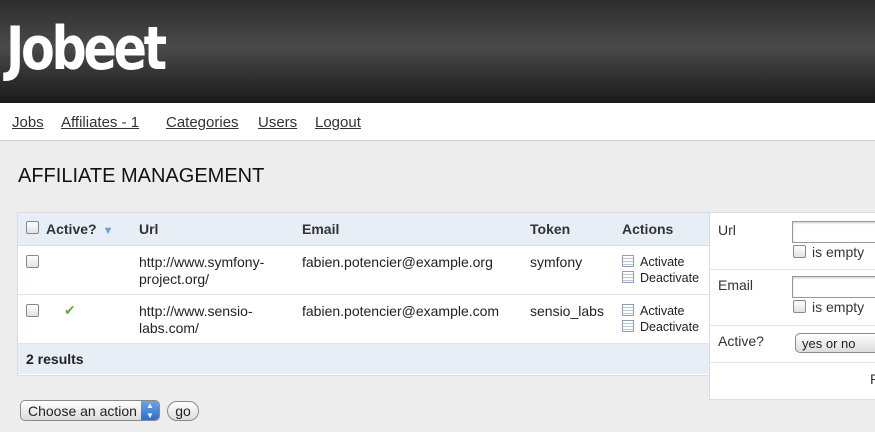 This screenshot has width=875, height=432. What do you see at coordinates (556, 262) in the screenshot?
I see `token-cell: symfony` at bounding box center [556, 262].